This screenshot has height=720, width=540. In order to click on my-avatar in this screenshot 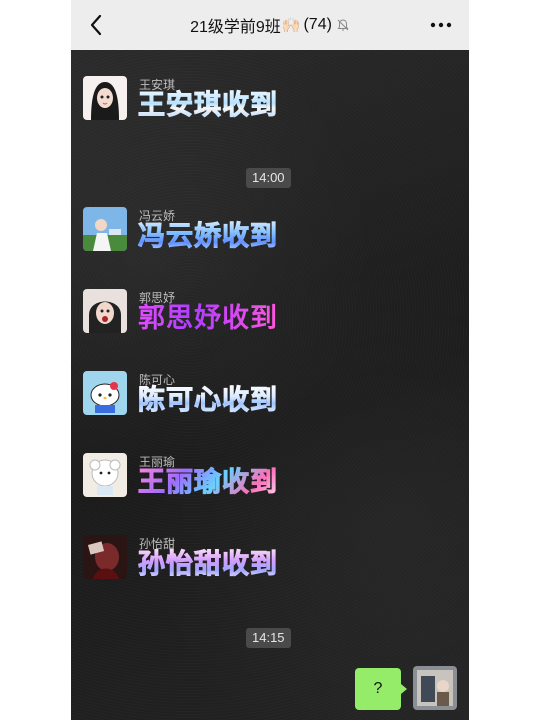, I will do `click(435, 688)`.